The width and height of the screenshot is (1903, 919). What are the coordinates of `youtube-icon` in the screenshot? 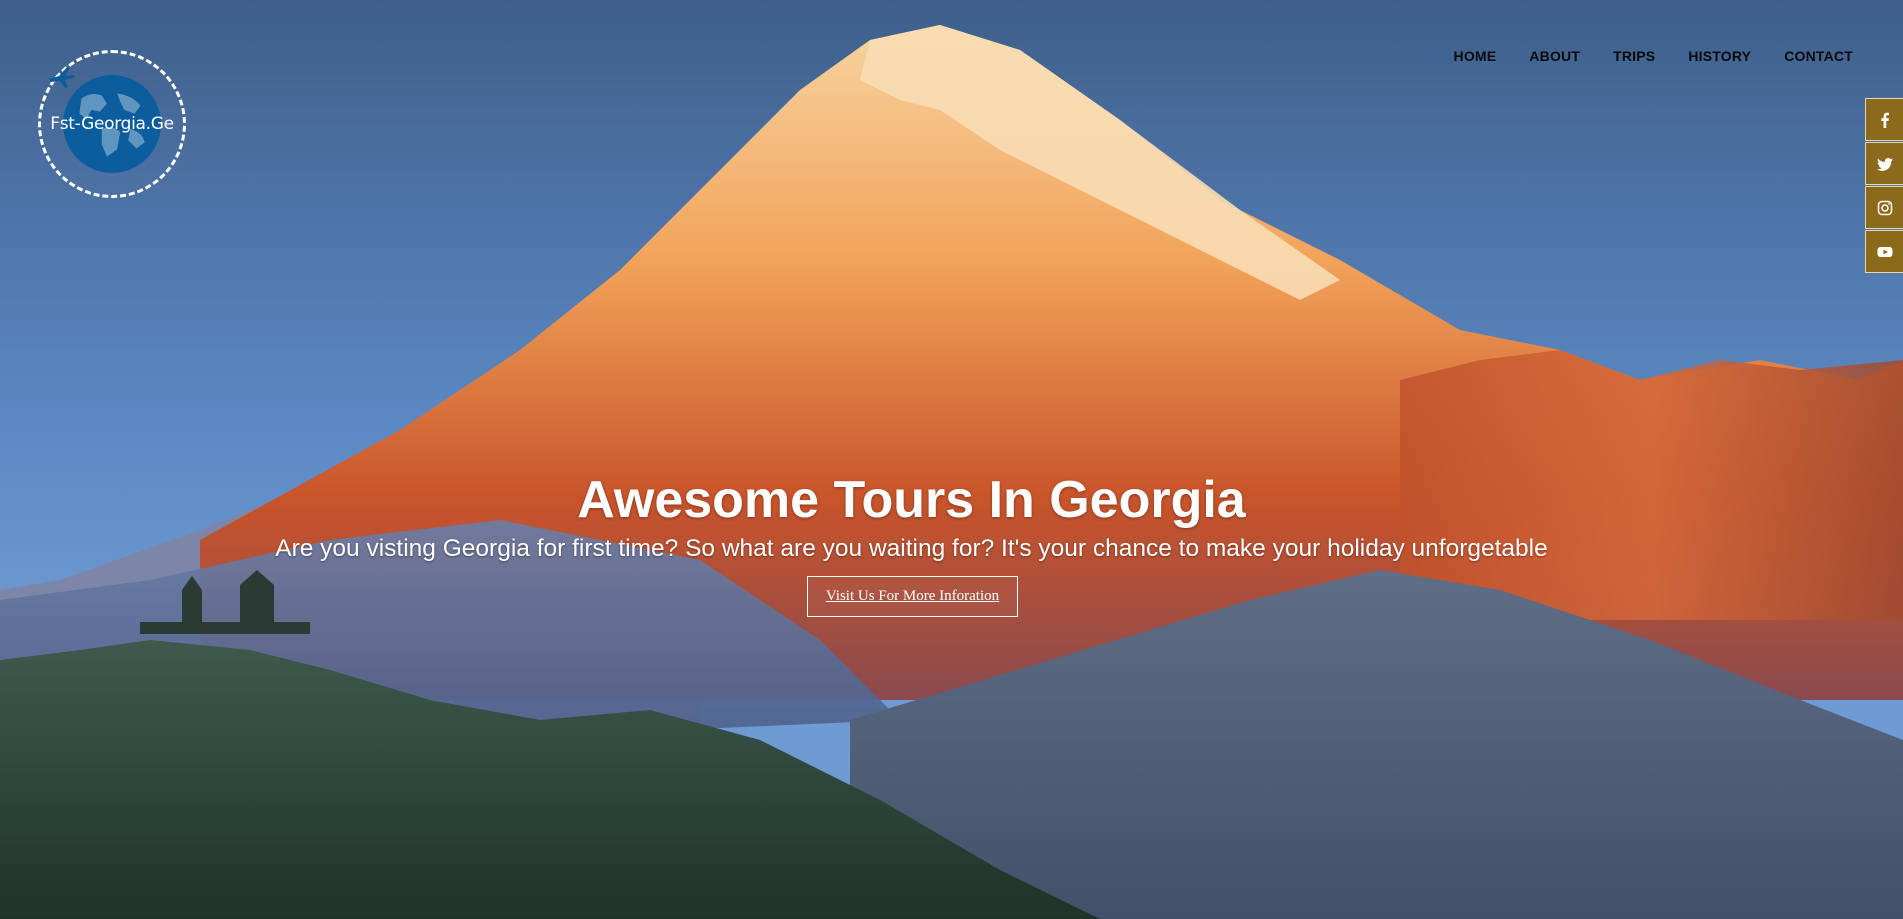 It's located at (1884, 251).